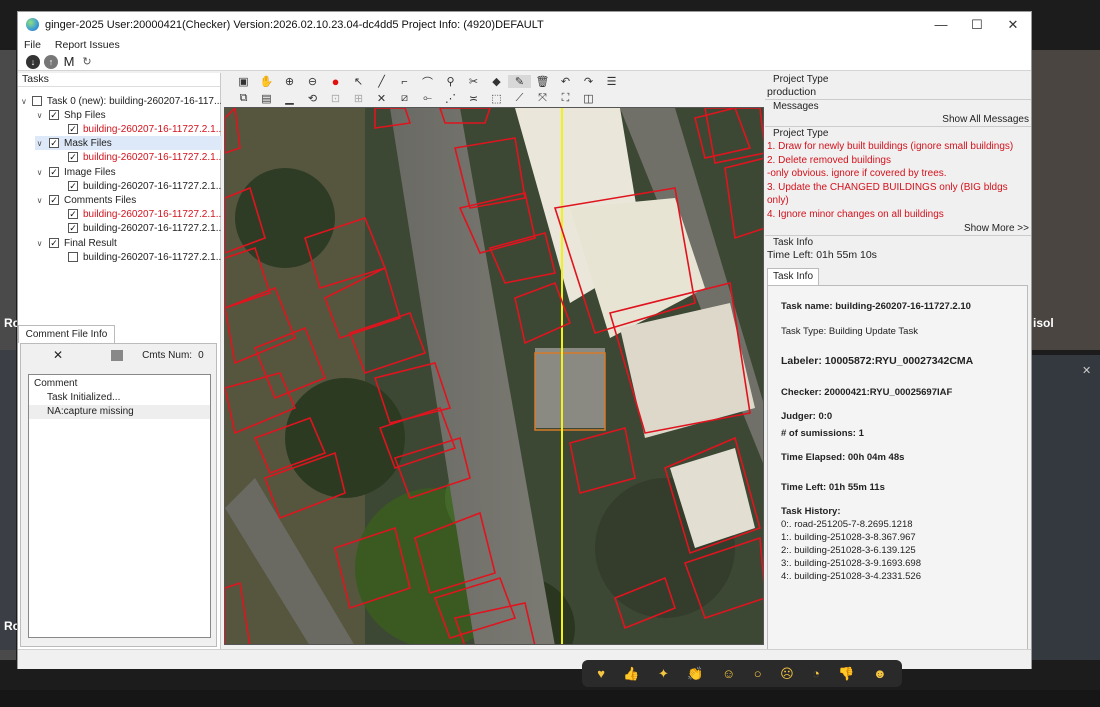 The width and height of the screenshot is (1100, 707). What do you see at coordinates (473, 81) in the screenshot?
I see `split-icon: ✂` at bounding box center [473, 81].